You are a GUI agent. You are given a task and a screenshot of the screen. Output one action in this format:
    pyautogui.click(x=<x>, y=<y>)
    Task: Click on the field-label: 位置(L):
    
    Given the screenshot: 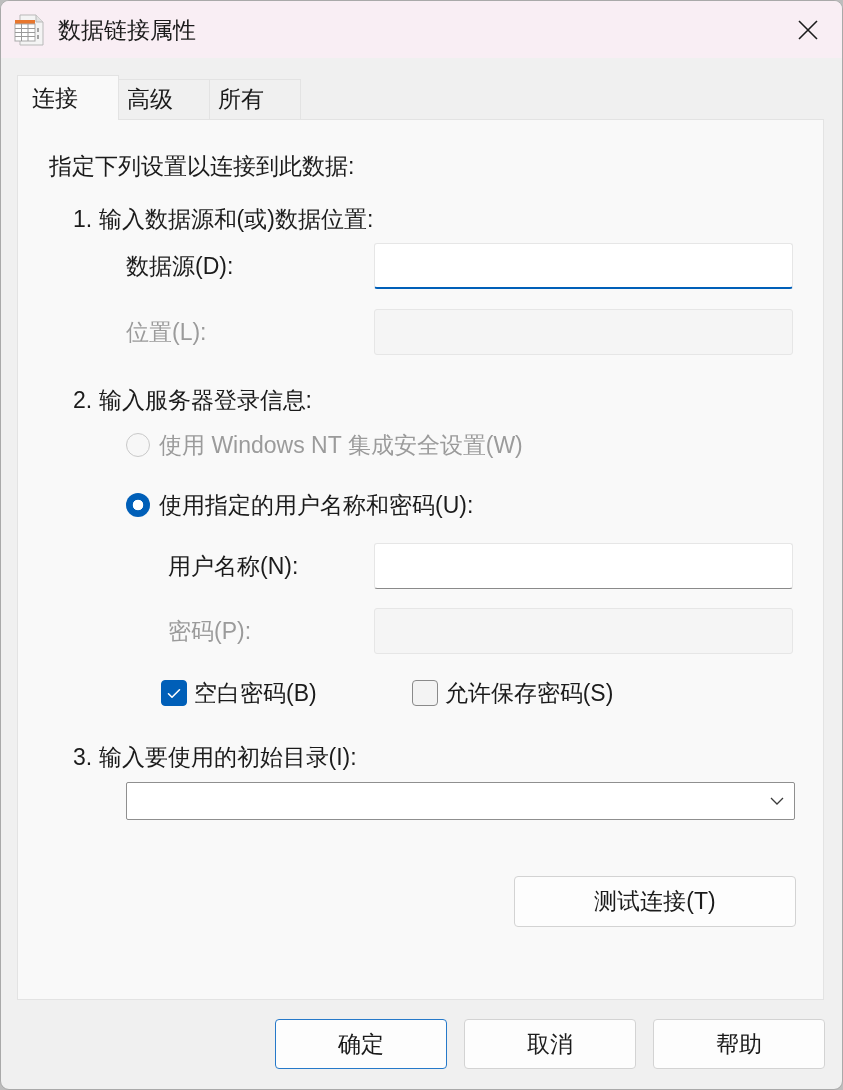 What is the action you would take?
    pyautogui.click(x=166, y=332)
    